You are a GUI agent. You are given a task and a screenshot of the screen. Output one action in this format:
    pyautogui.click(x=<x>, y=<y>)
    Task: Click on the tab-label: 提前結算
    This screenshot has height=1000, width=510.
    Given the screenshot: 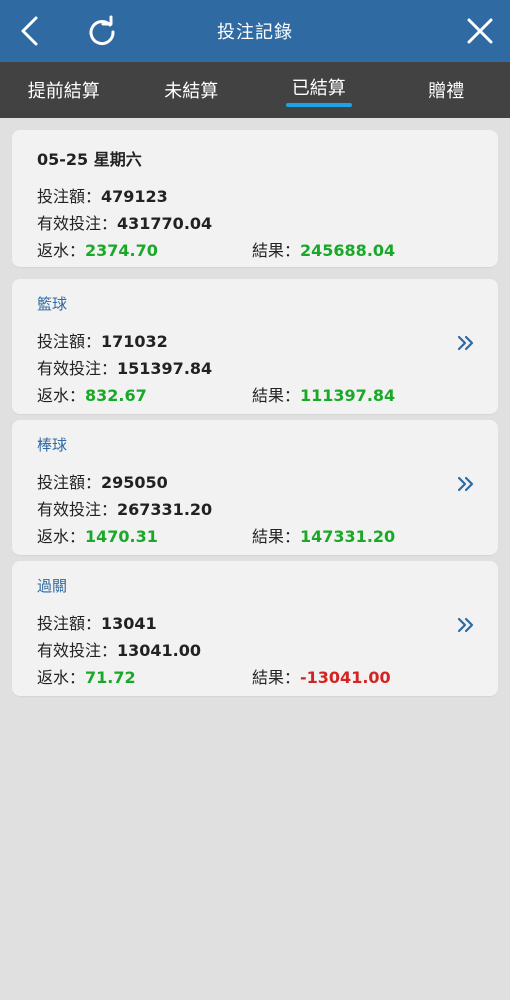 What is the action you would take?
    pyautogui.click(x=63, y=91)
    